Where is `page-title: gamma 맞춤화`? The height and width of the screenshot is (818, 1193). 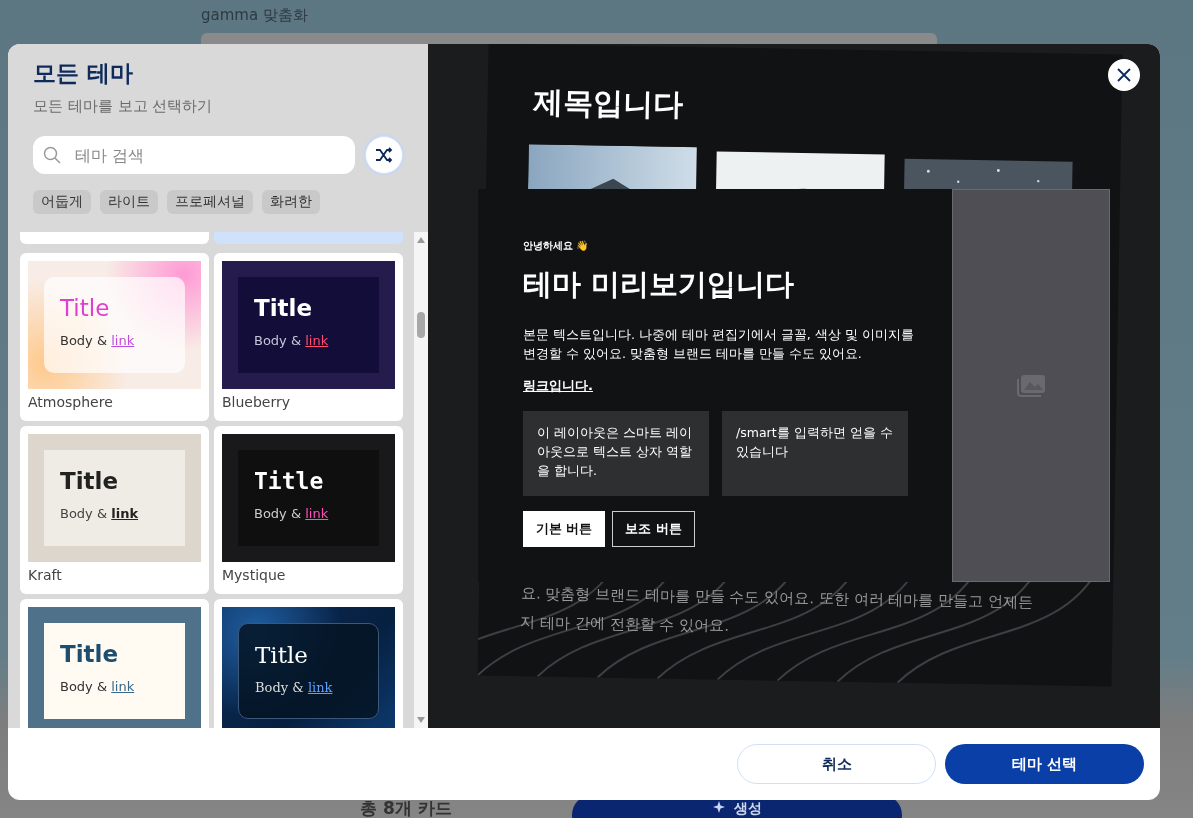
page-title: gamma 맞춤화 is located at coordinates (255, 15).